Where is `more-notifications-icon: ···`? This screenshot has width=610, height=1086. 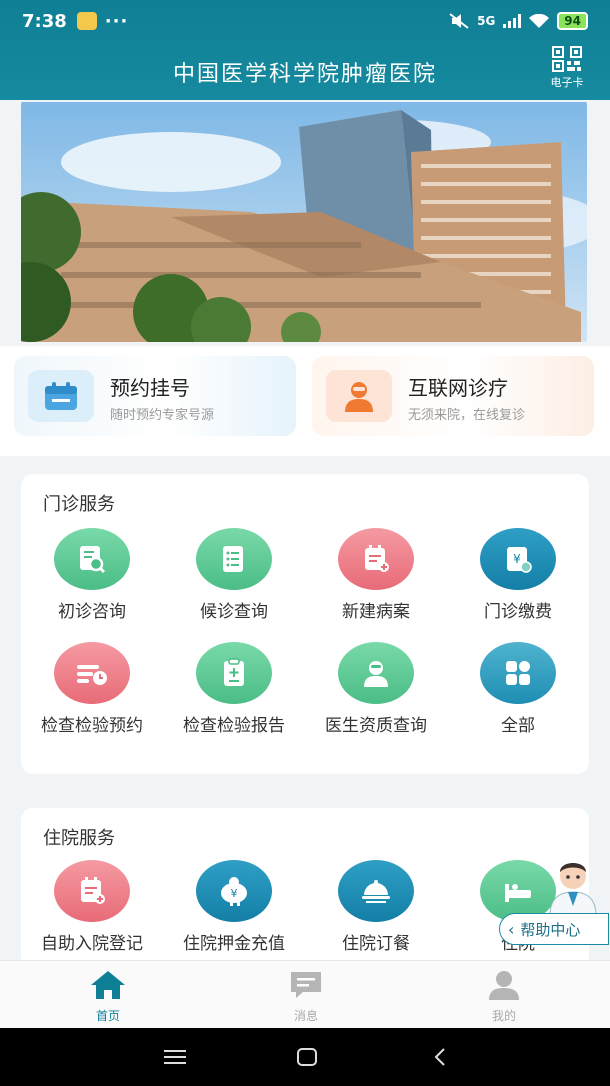 more-notifications-icon: ··· is located at coordinates (116, 21).